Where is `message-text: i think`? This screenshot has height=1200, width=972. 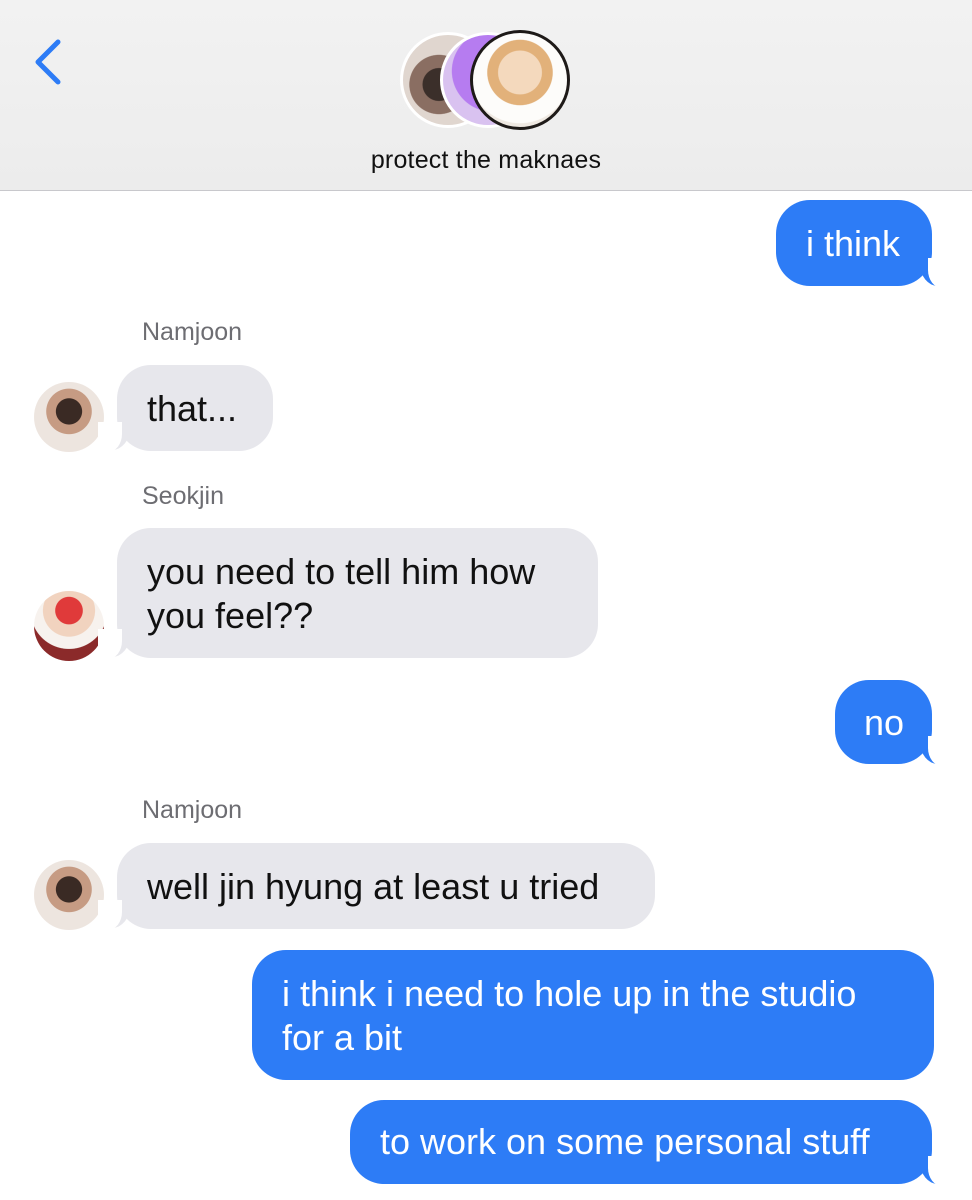
message-text: i think is located at coordinates (853, 243).